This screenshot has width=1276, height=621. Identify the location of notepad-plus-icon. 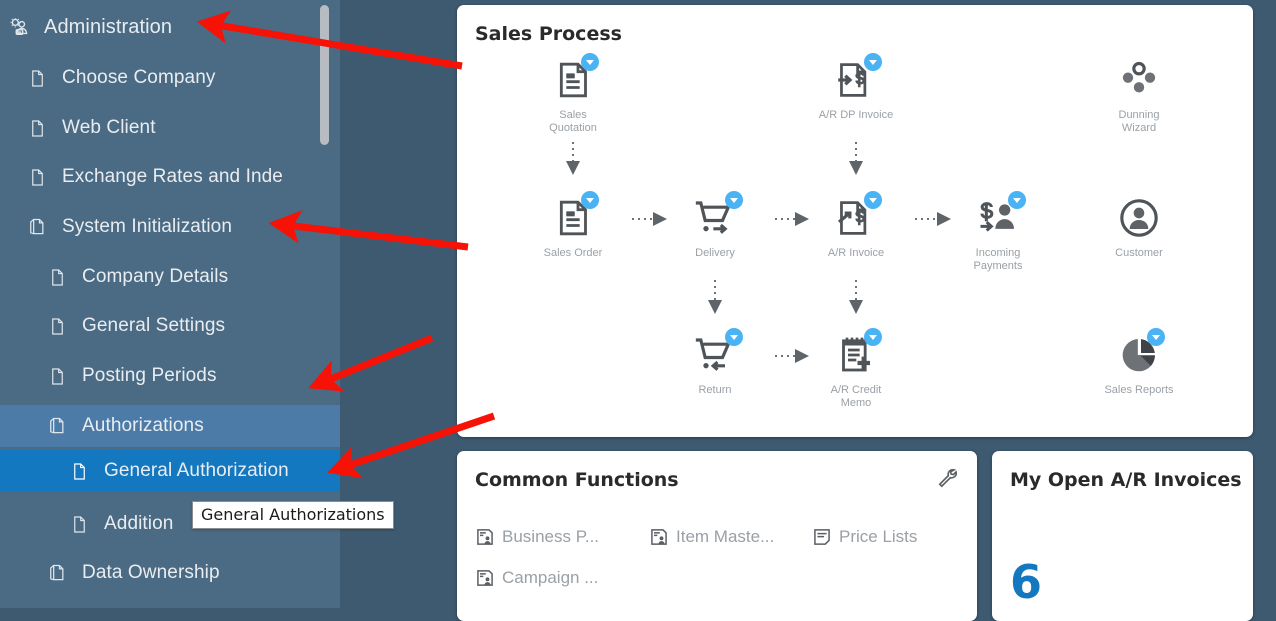
(856, 354).